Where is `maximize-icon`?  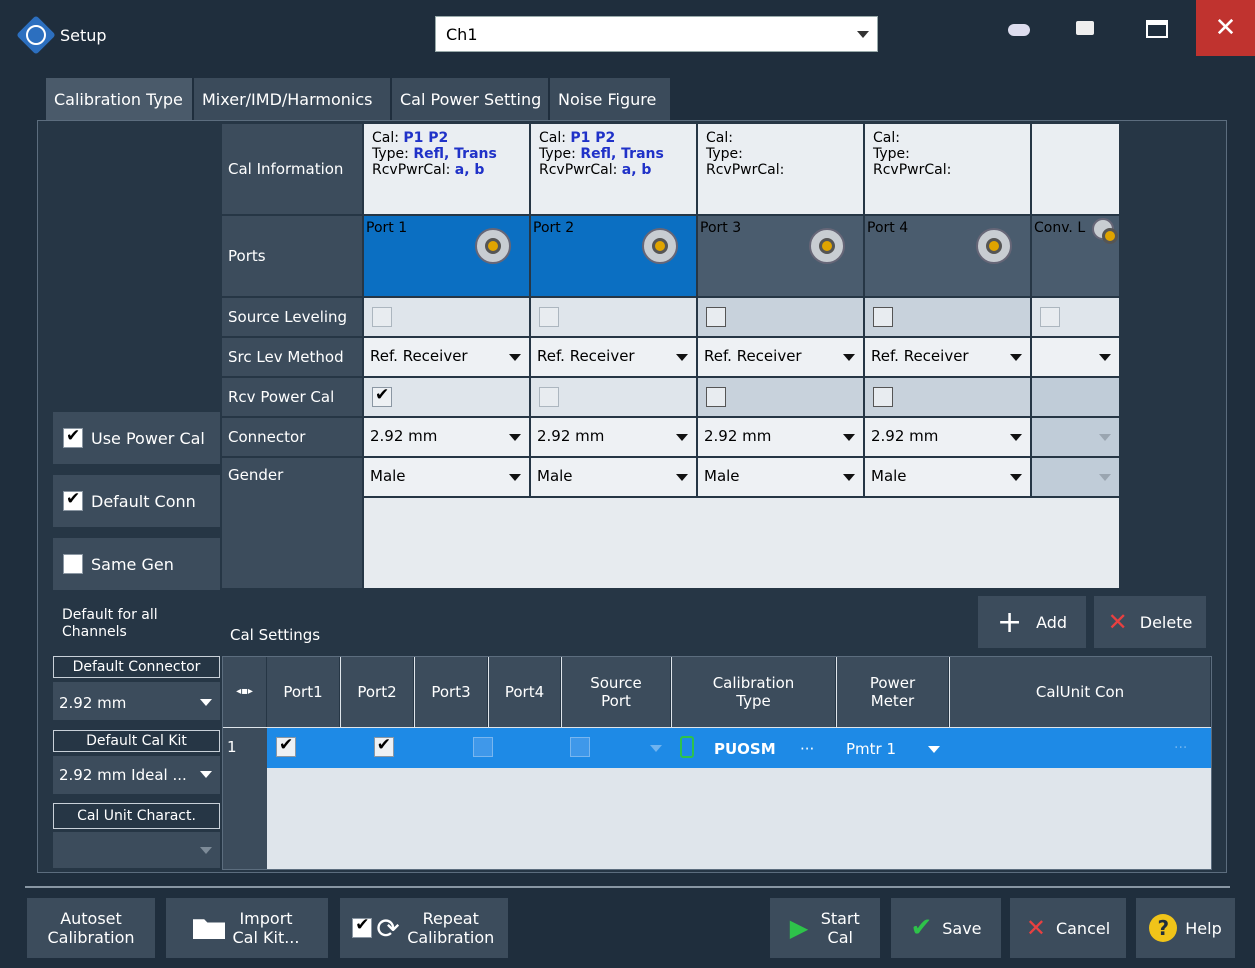
maximize-icon is located at coordinates (1157, 29).